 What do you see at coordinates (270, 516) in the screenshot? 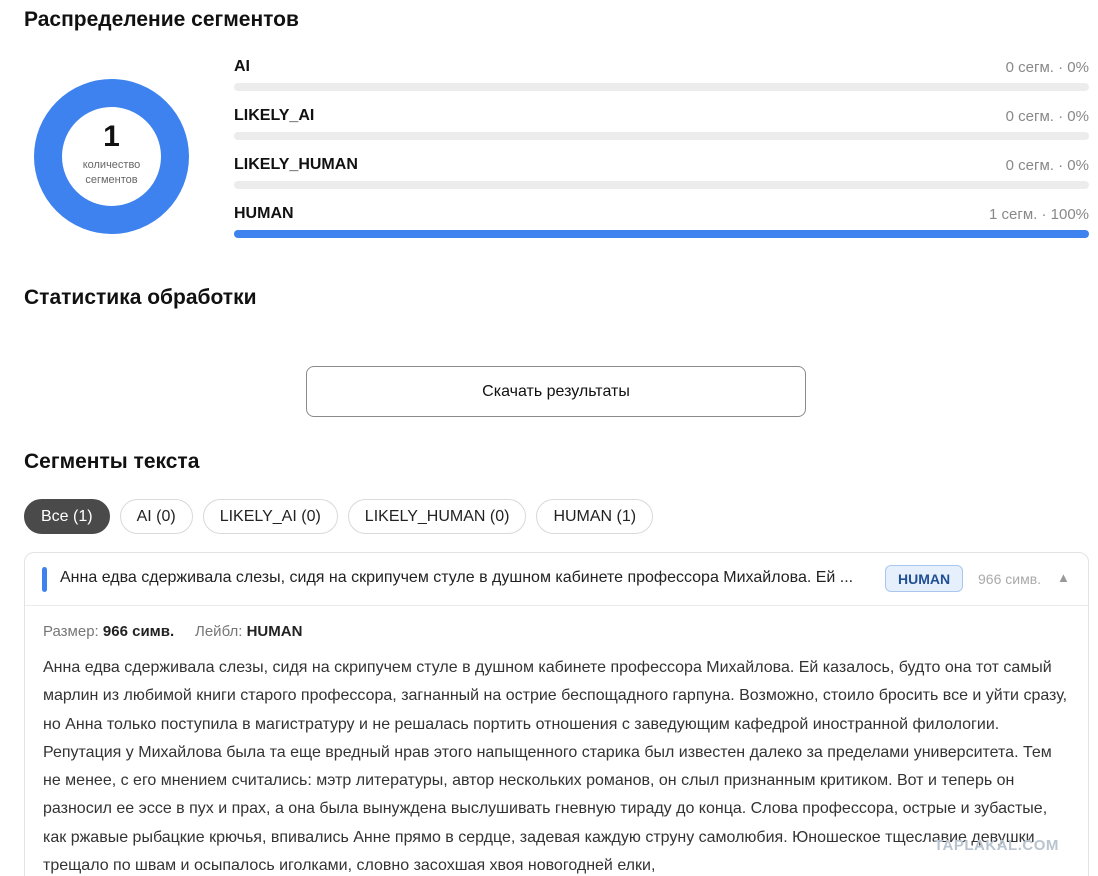
I see `filter-likely-ai: LIKELY_AI (0)` at bounding box center [270, 516].